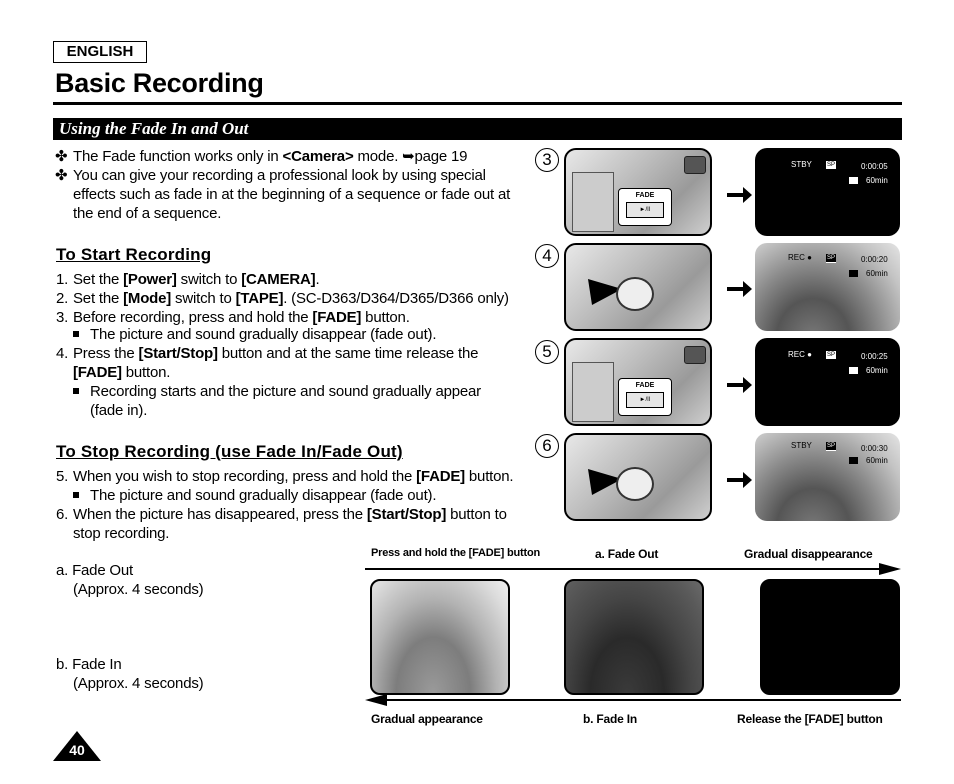  Describe the element at coordinates (547, 160) in the screenshot. I see `step-3-number: 3` at that location.